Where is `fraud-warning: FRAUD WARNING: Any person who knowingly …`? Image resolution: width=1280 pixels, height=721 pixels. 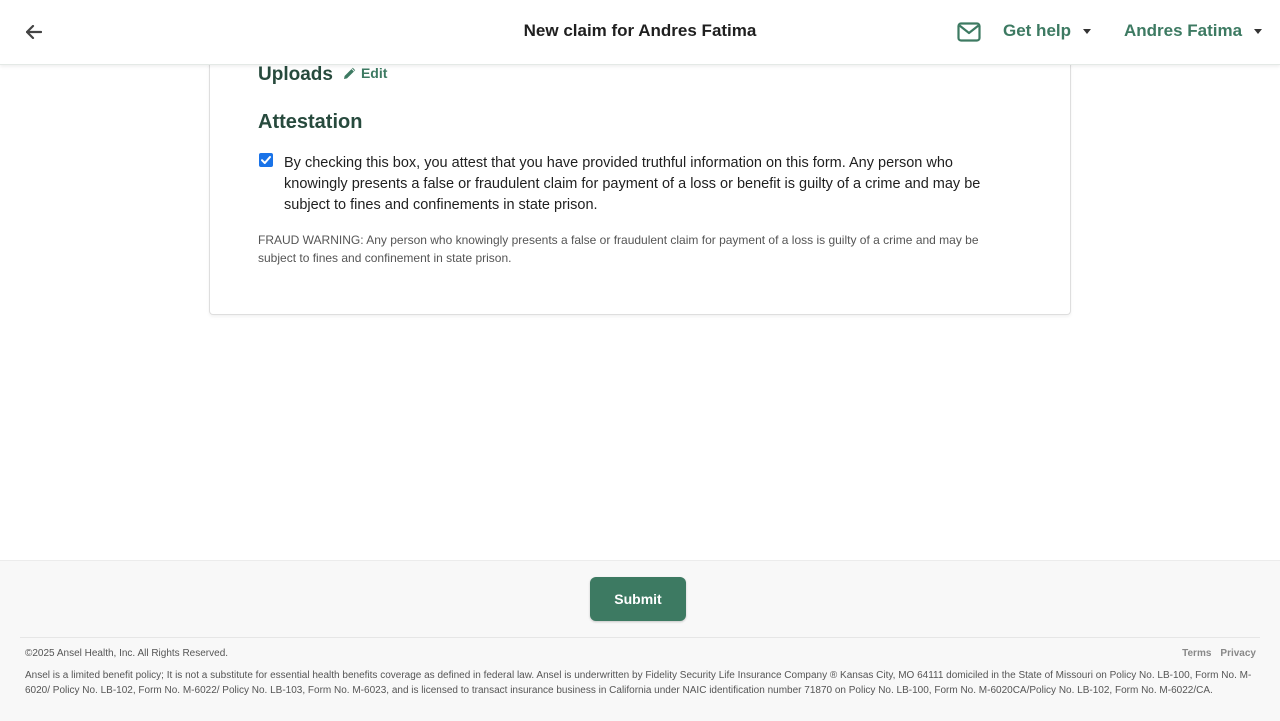
fraud-warning: FRAUD WARNING: Any person who knowingly … is located at coordinates (618, 249).